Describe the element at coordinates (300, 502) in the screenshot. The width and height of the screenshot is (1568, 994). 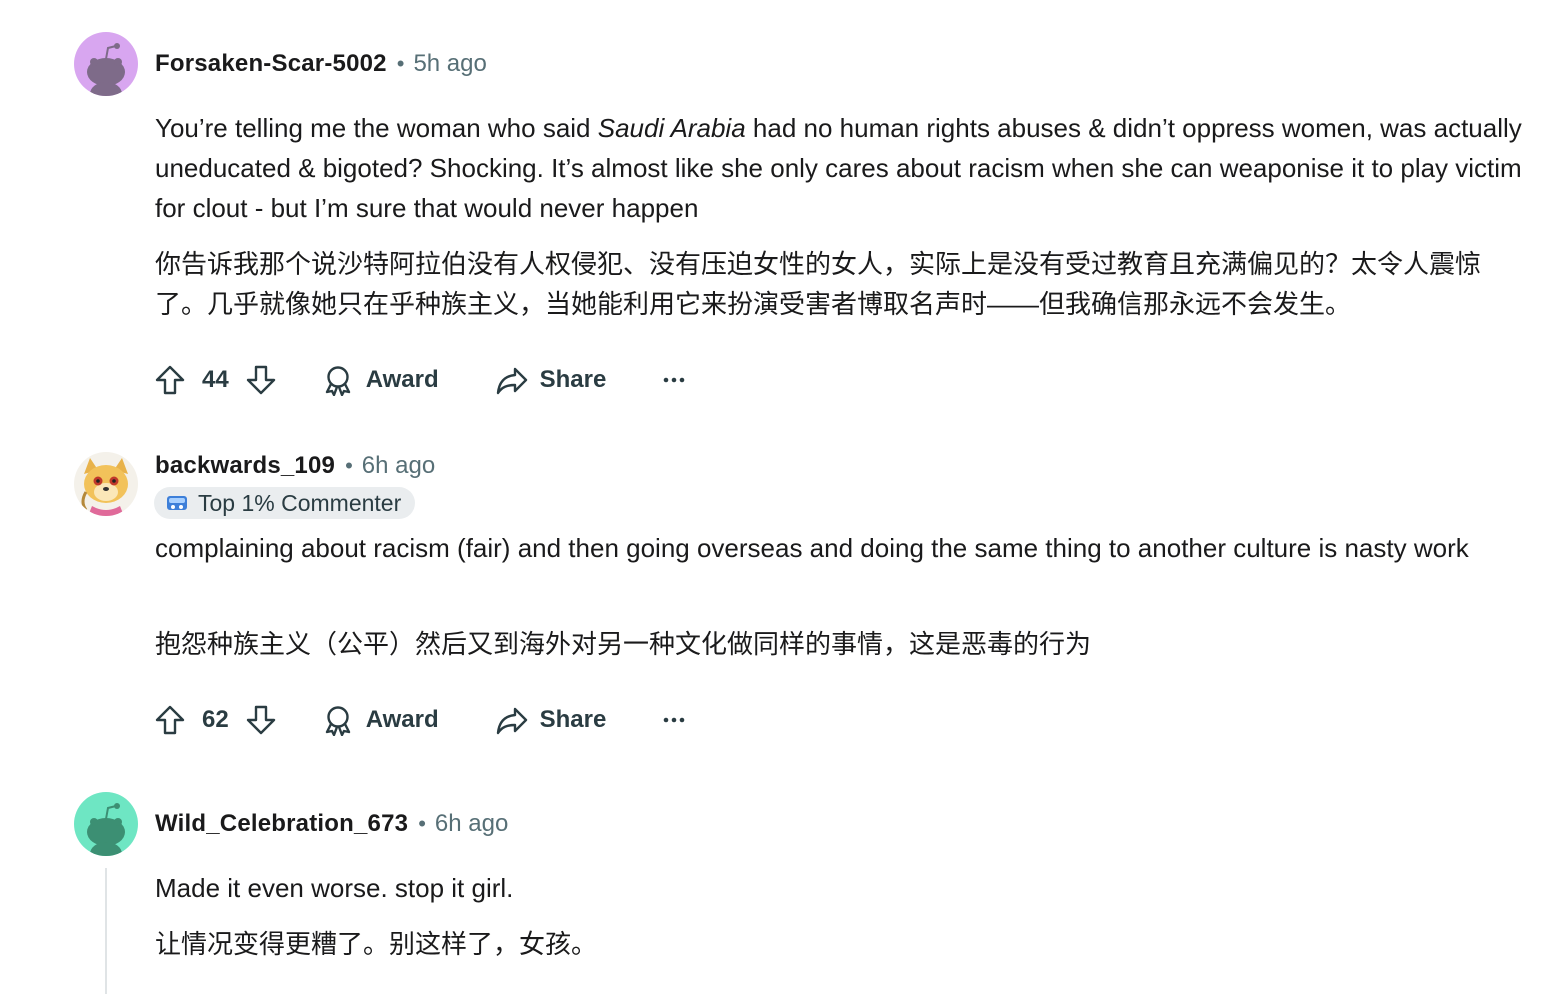
I see `flair-label: Top 1% Commenter` at that location.